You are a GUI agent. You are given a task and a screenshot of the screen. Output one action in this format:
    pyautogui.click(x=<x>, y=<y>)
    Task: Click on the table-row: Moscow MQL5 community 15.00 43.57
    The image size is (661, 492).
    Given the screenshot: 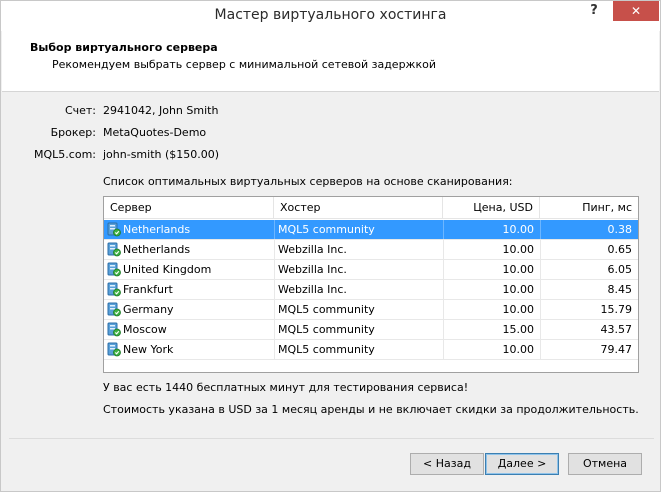 What is the action you would take?
    pyautogui.click(x=371, y=330)
    